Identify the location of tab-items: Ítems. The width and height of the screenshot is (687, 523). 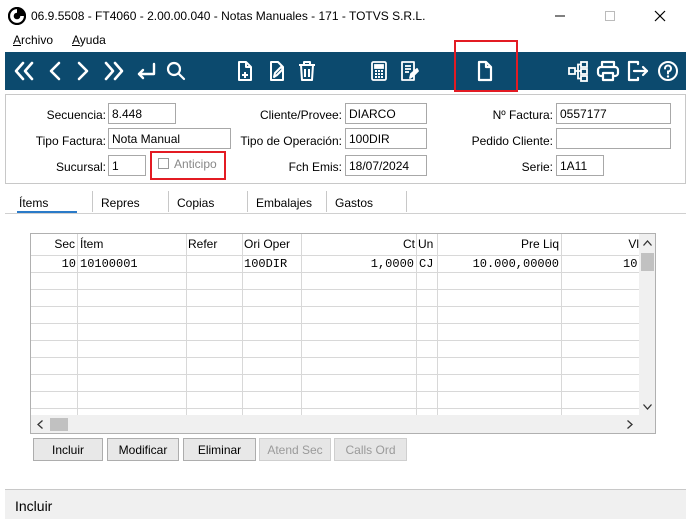
(33, 203).